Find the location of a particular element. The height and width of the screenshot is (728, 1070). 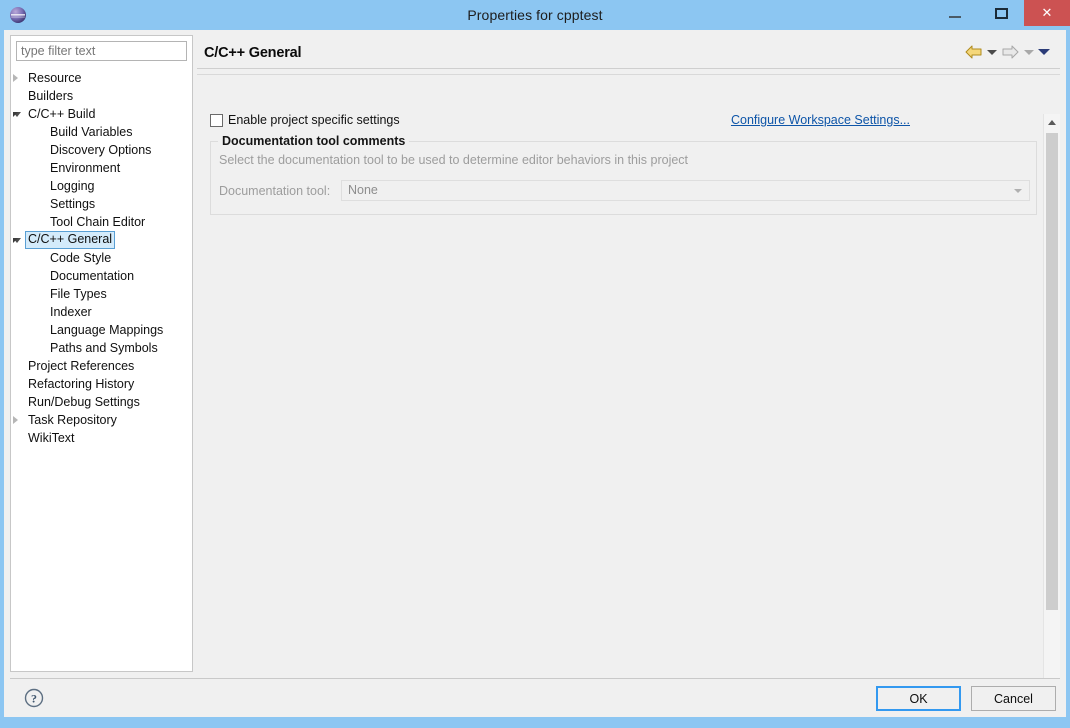

sidebar-item-label: Logging is located at coordinates (72, 185).